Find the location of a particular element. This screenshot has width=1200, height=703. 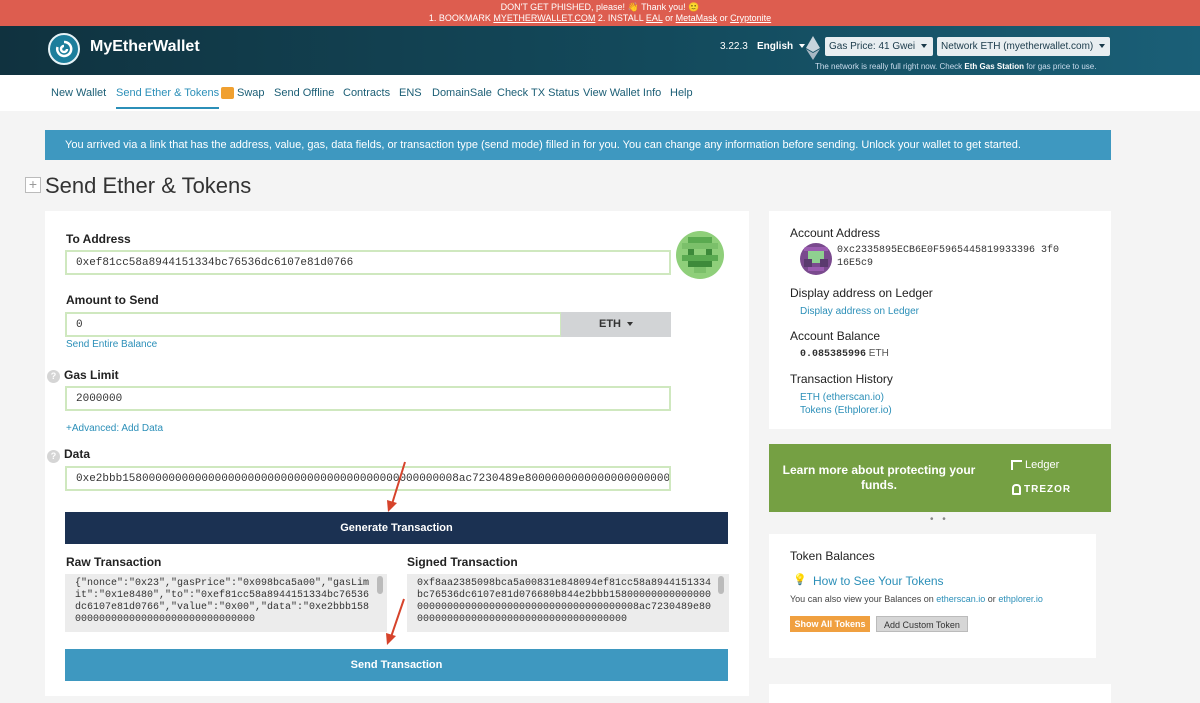

eal-link: EAL is located at coordinates (654, 18).